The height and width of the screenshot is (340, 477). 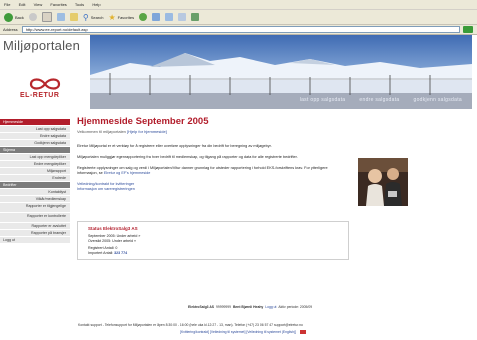 What do you see at coordinates (35, 192) in the screenshot?
I see `sidebar-item: Kontaktlyst` at bounding box center [35, 192].